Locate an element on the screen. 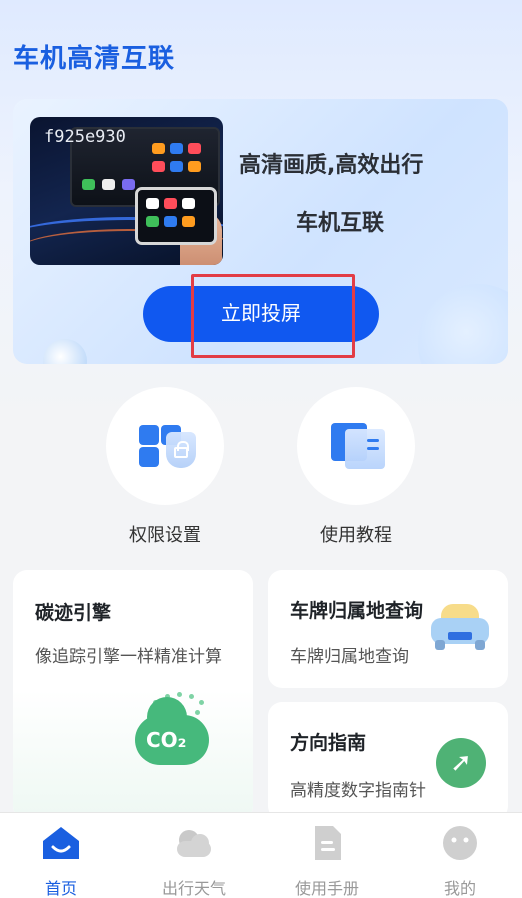 The image size is (522, 898). home-icon is located at coordinates (61, 843).